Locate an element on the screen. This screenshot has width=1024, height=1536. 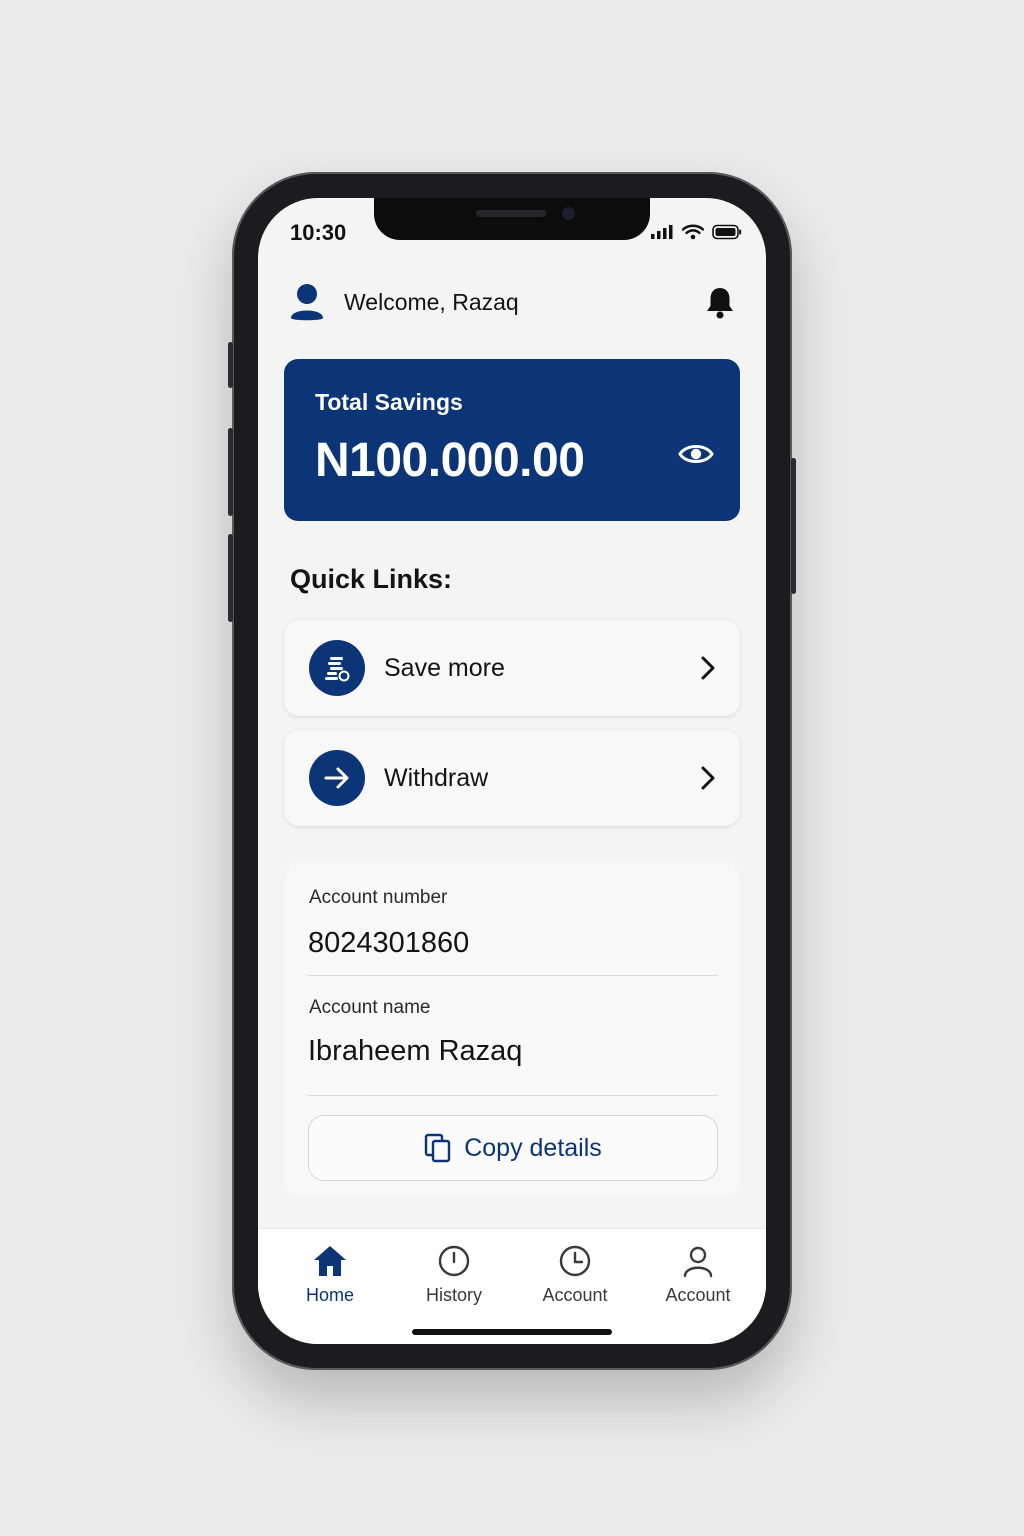
copy-details-button: Copy details is located at coordinates (513, 1148).